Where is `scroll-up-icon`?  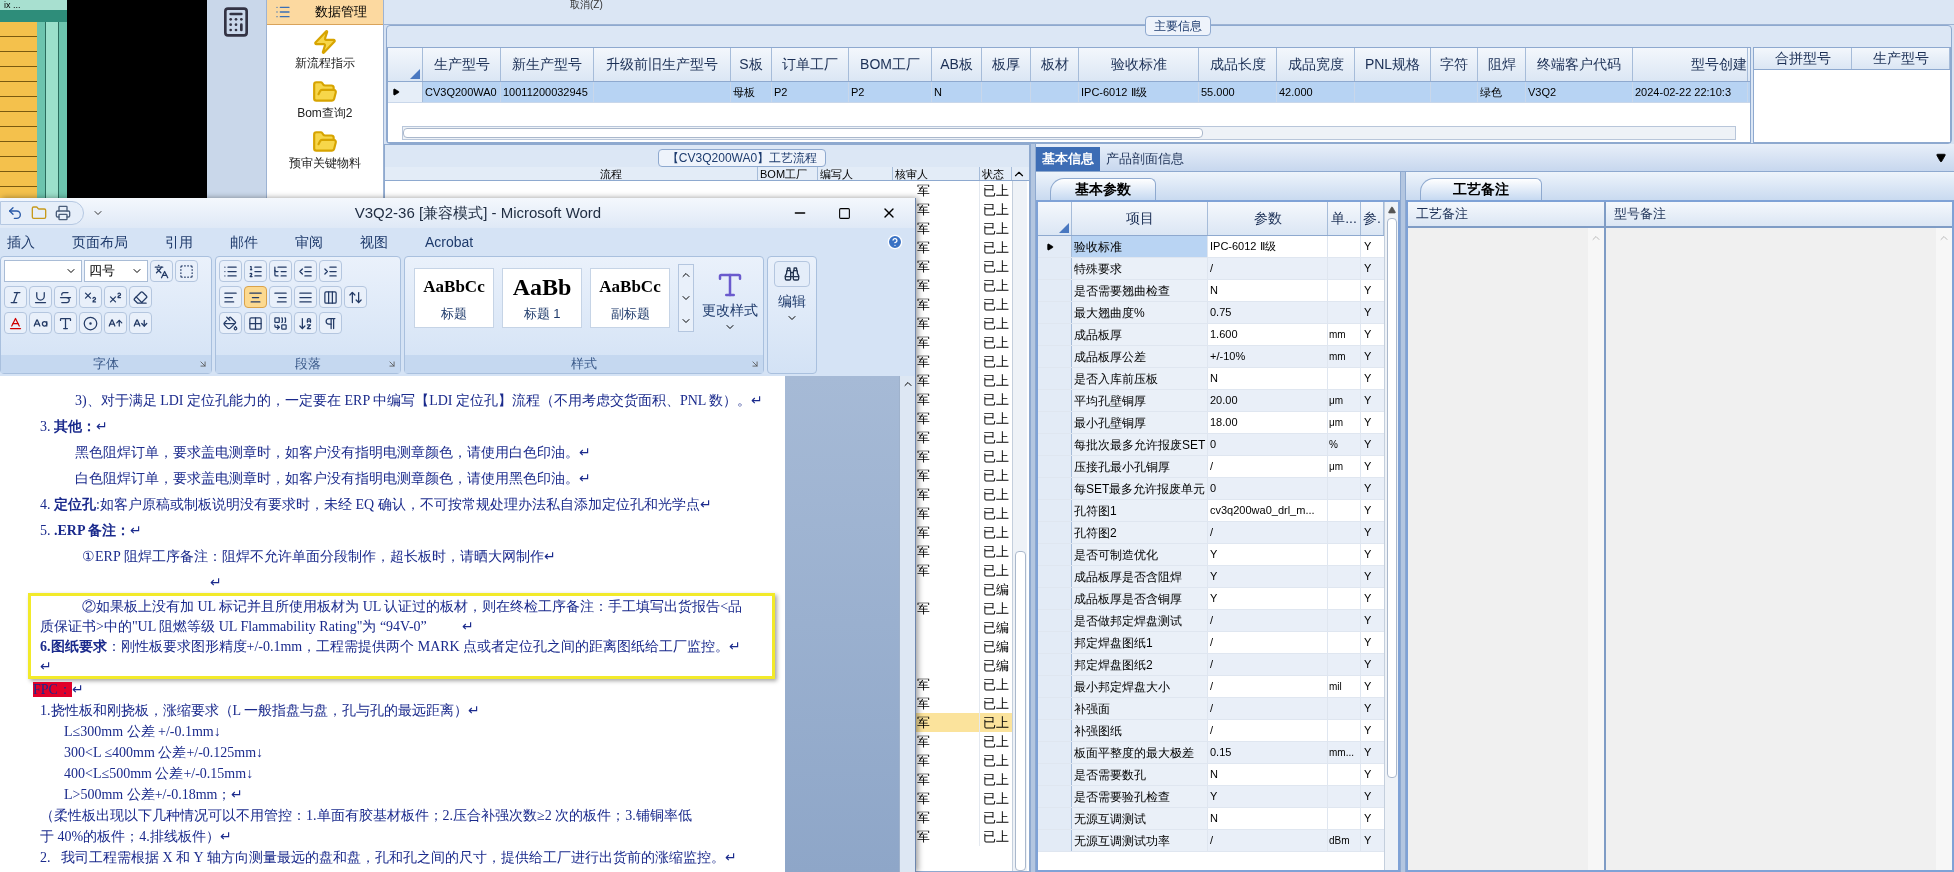
scroll-up-icon is located at coordinates (1391, 210).